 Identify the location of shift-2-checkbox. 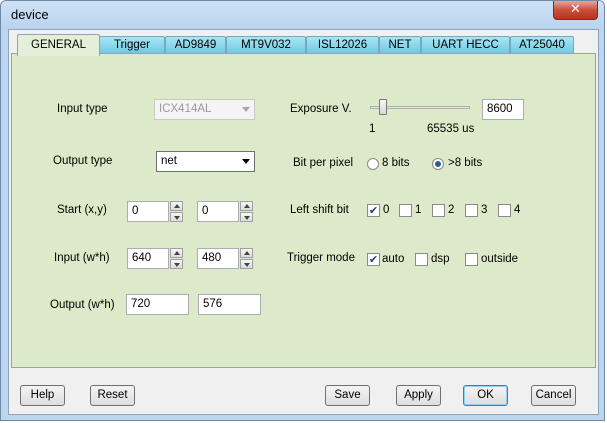
(438, 210).